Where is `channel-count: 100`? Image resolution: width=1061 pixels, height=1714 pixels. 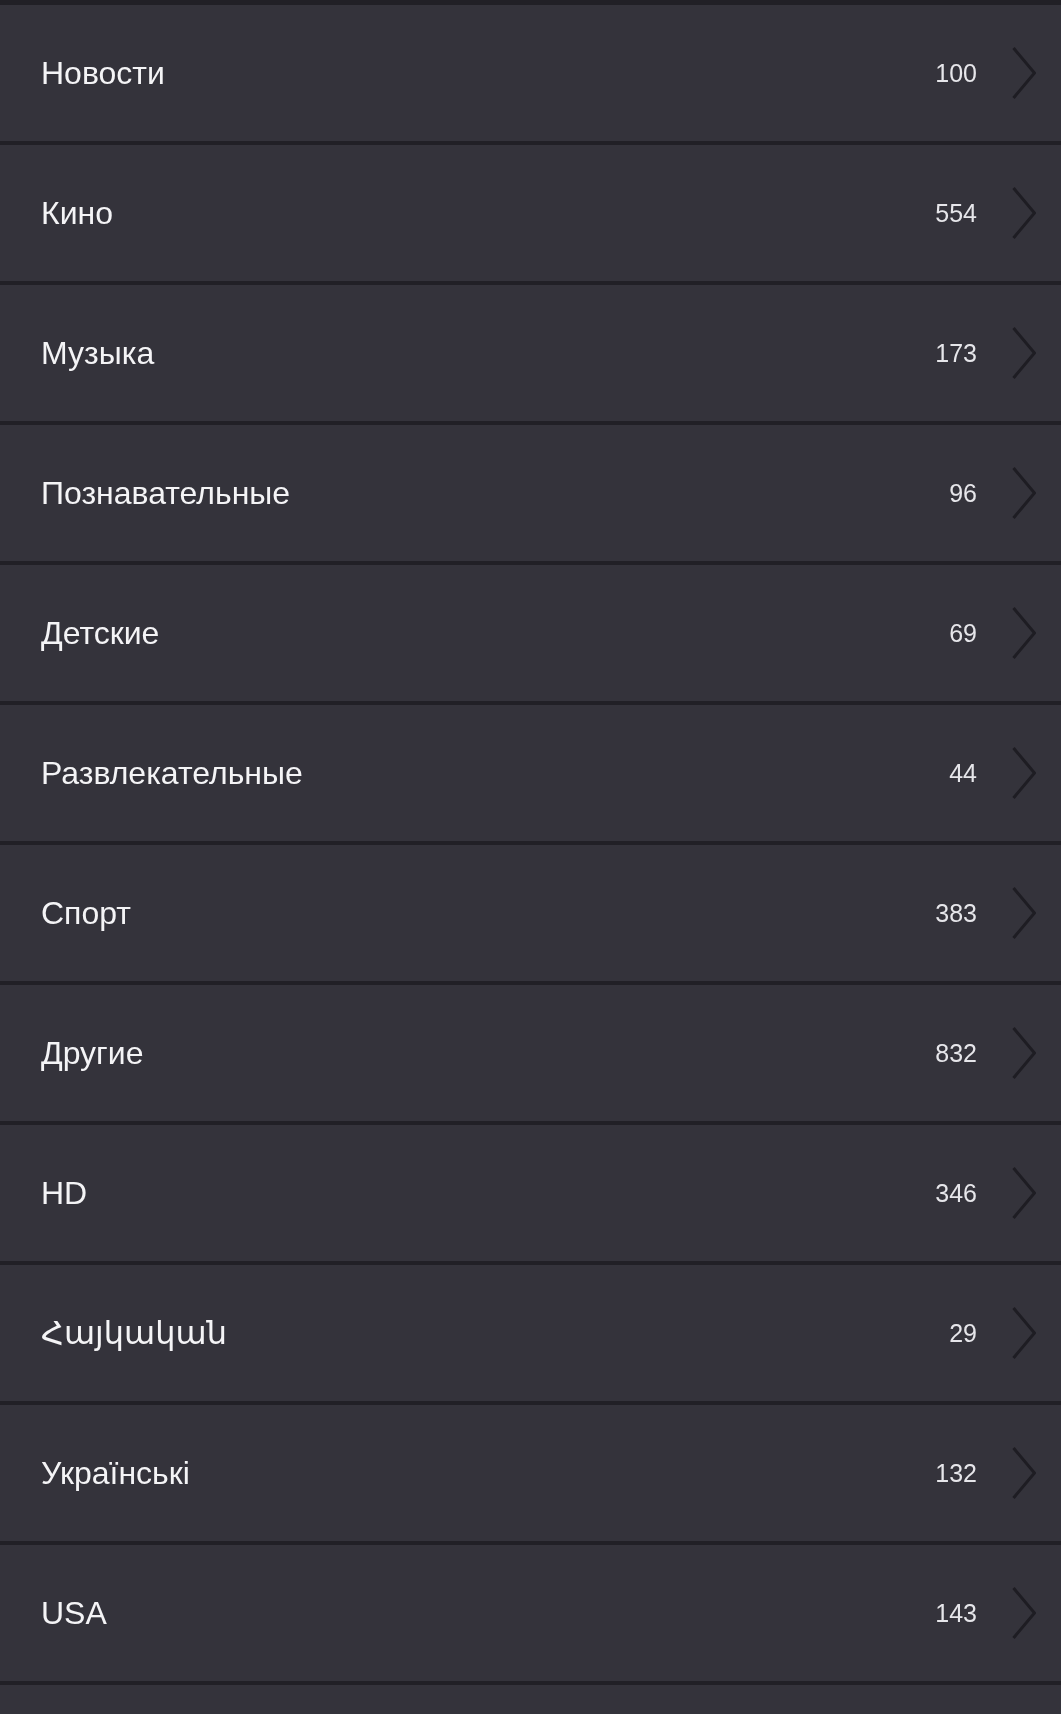
channel-count: 100 is located at coordinates (956, 73).